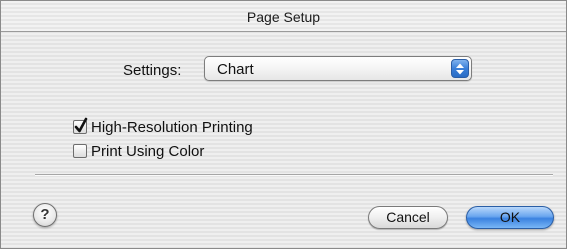 The image size is (567, 249). What do you see at coordinates (294, 175) in the screenshot?
I see `separator` at bounding box center [294, 175].